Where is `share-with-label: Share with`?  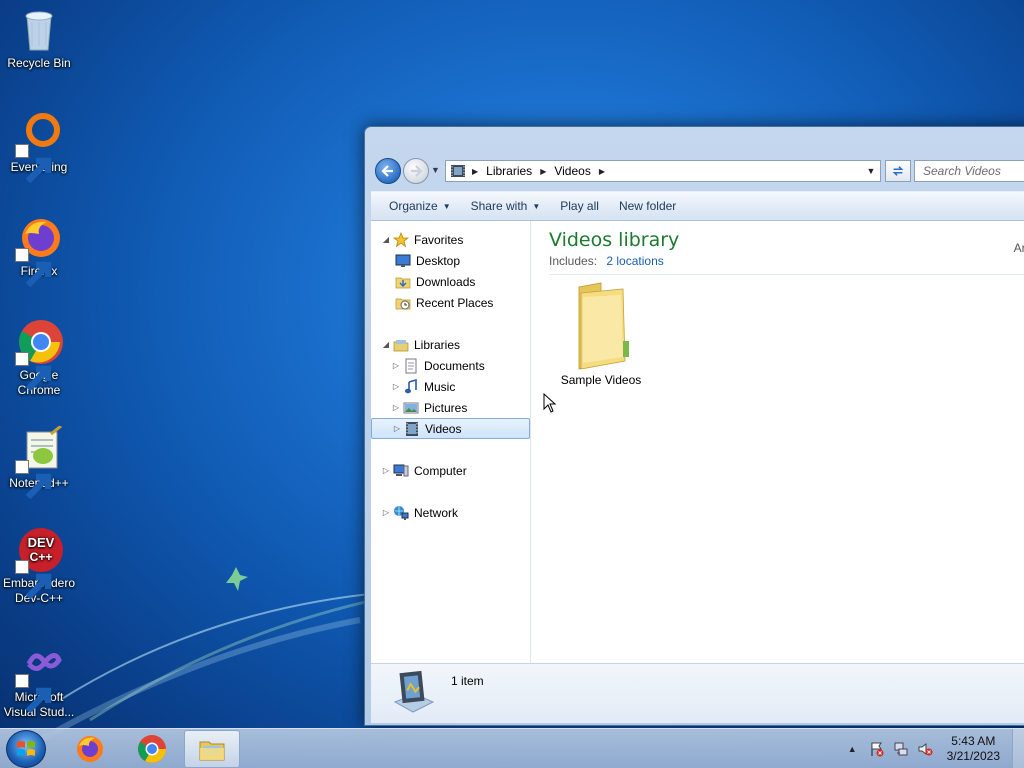 share-with-label: Share with is located at coordinates (499, 206).